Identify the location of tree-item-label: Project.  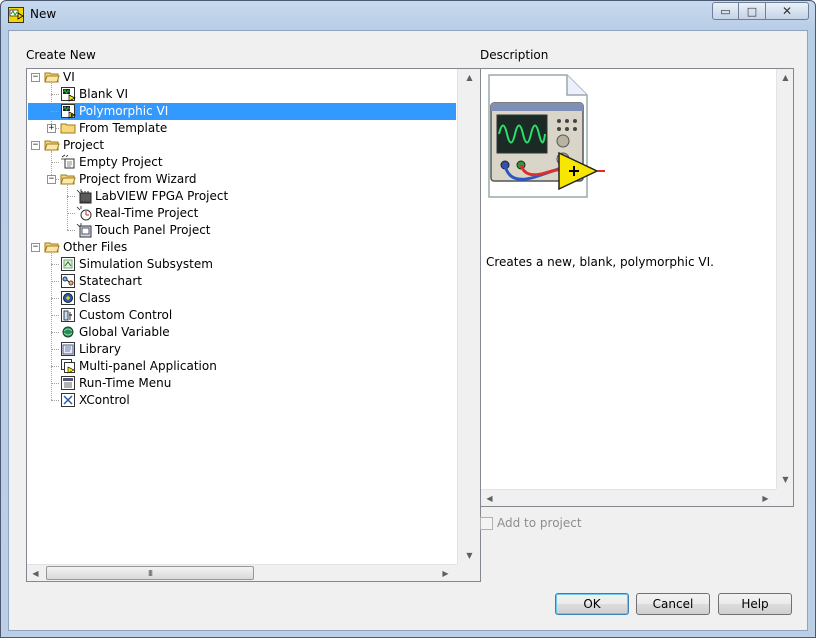
(84, 145).